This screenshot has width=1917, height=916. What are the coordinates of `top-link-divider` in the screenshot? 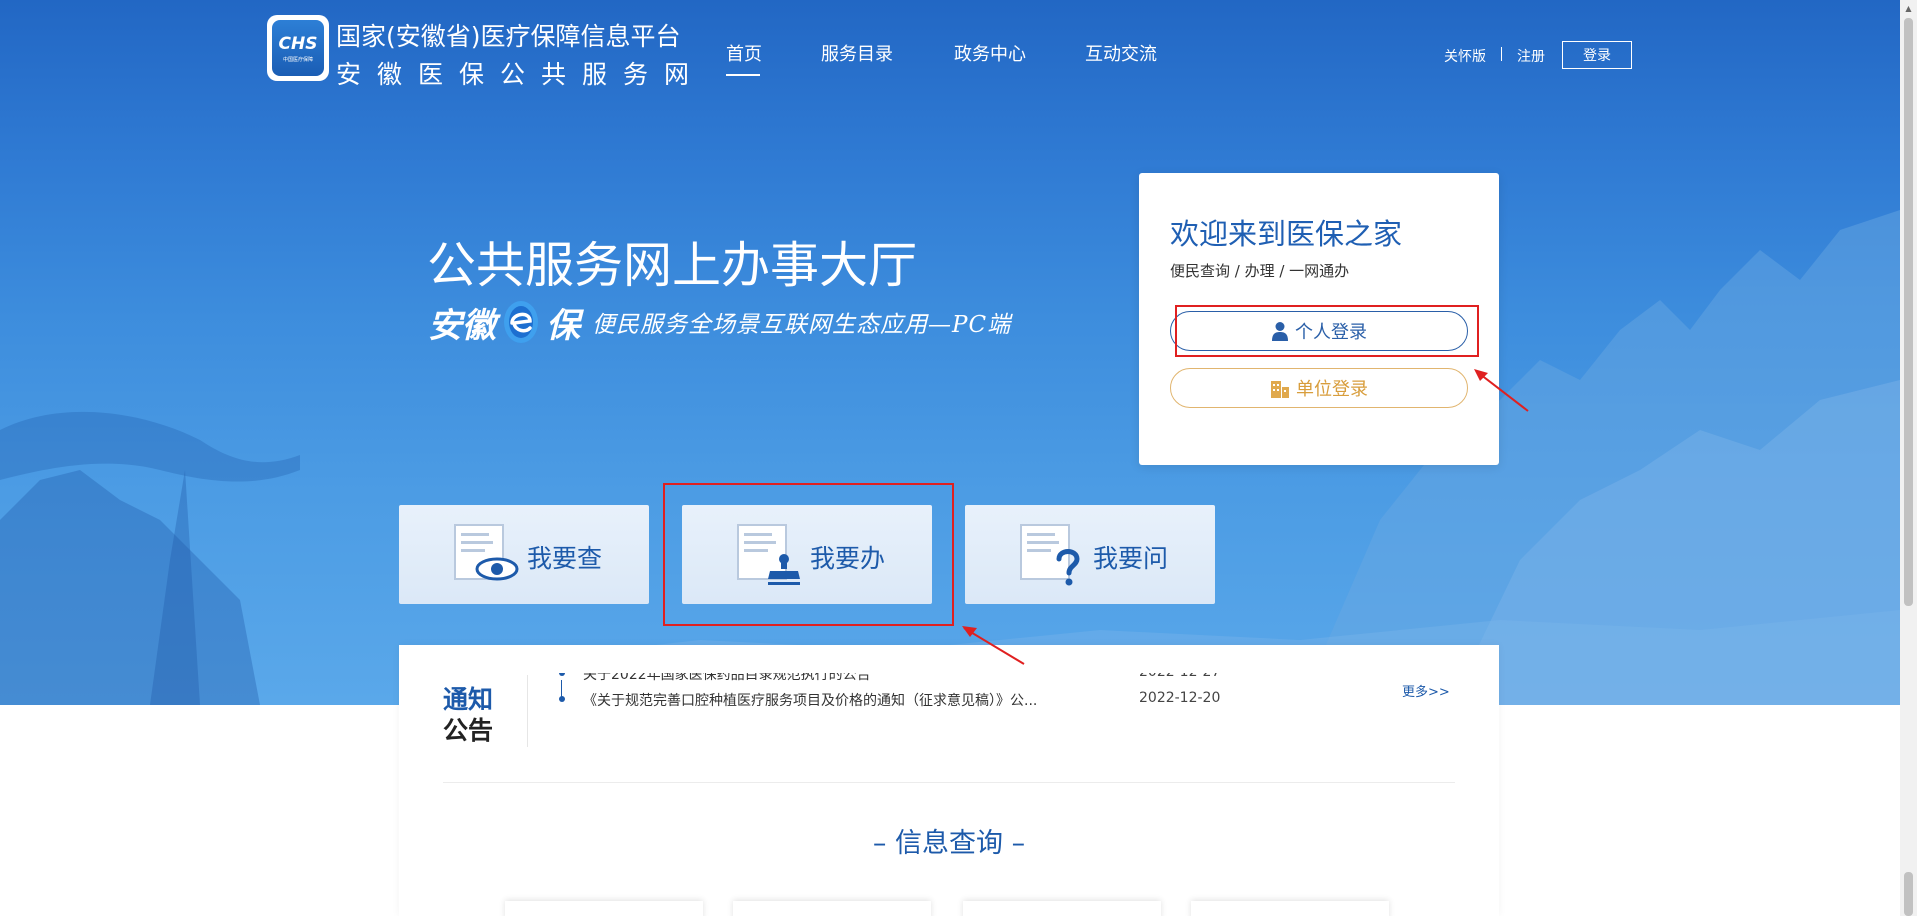 It's located at (1501, 54).